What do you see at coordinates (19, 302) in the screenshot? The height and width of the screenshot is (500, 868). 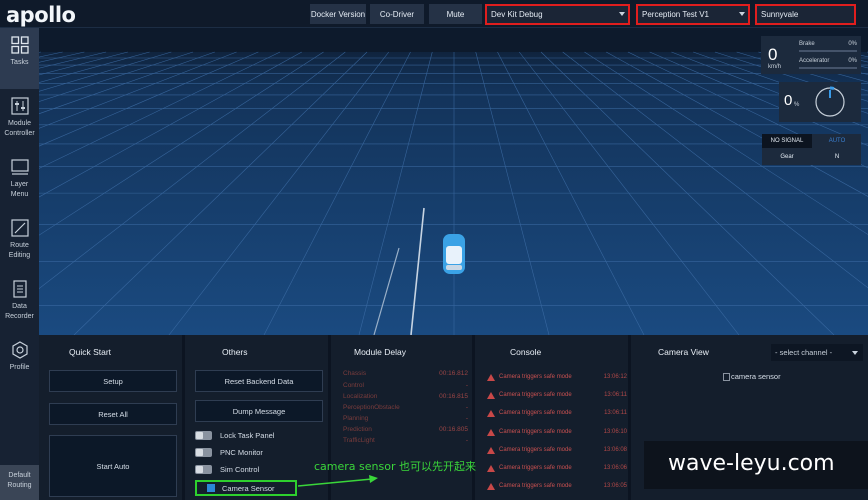 I see `sidebar-item-data-recorder: Data Recorder` at bounding box center [19, 302].